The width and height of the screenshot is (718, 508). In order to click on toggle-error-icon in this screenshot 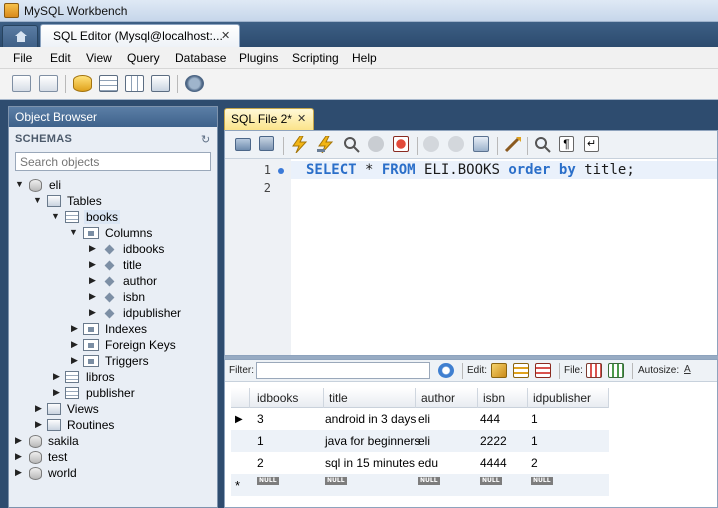, I will do `click(401, 144)`.